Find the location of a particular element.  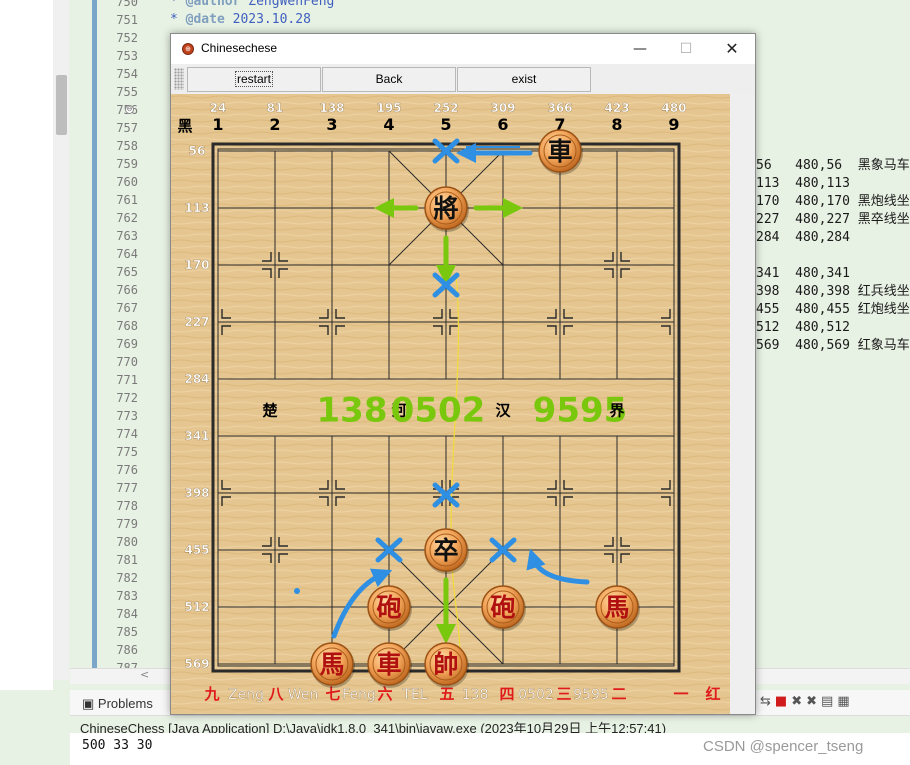

code-fragment-line: 512 480,512 is located at coordinates (803, 327).